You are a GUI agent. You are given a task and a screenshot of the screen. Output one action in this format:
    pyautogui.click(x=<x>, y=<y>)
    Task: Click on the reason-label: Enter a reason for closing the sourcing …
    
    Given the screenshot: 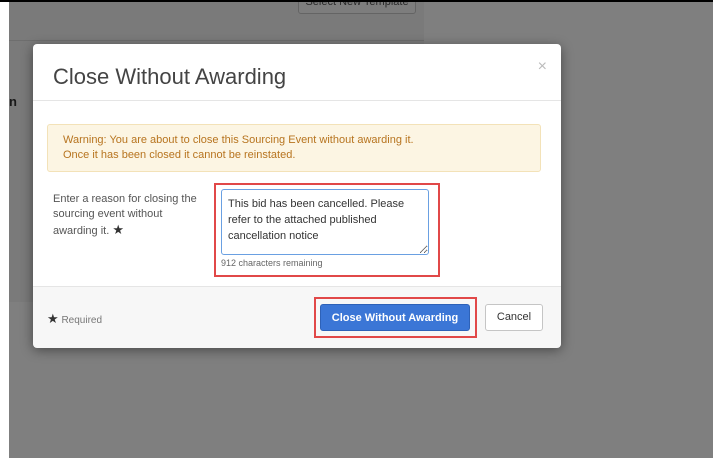 What is the action you would take?
    pyautogui.click(x=128, y=215)
    